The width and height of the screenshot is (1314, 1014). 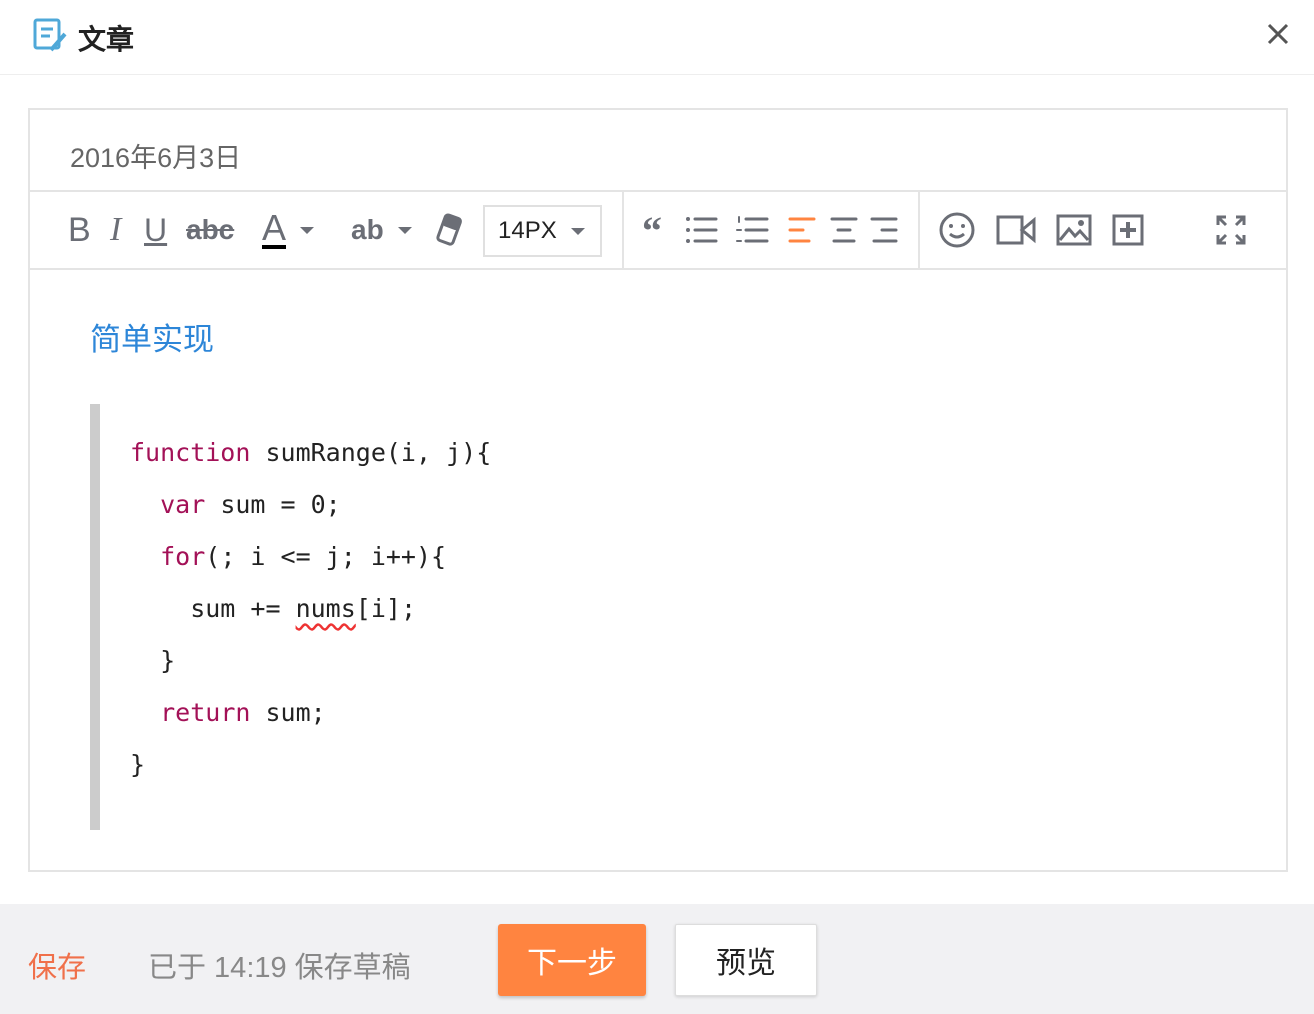 I want to click on code-token: sum;, so click(x=288, y=712).